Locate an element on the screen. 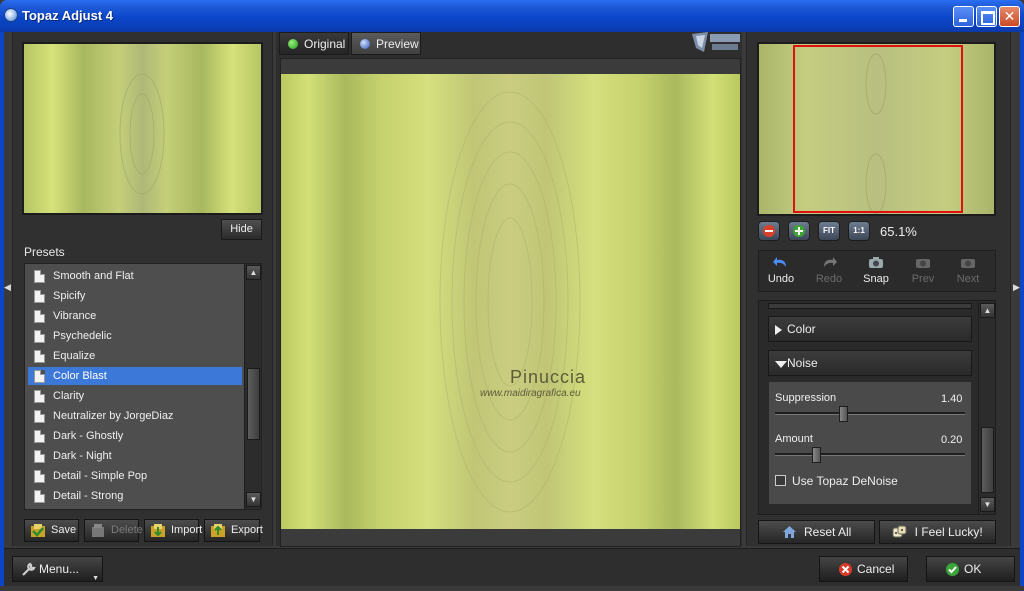 The image size is (1024, 591). export-button: Export is located at coordinates (233, 530).